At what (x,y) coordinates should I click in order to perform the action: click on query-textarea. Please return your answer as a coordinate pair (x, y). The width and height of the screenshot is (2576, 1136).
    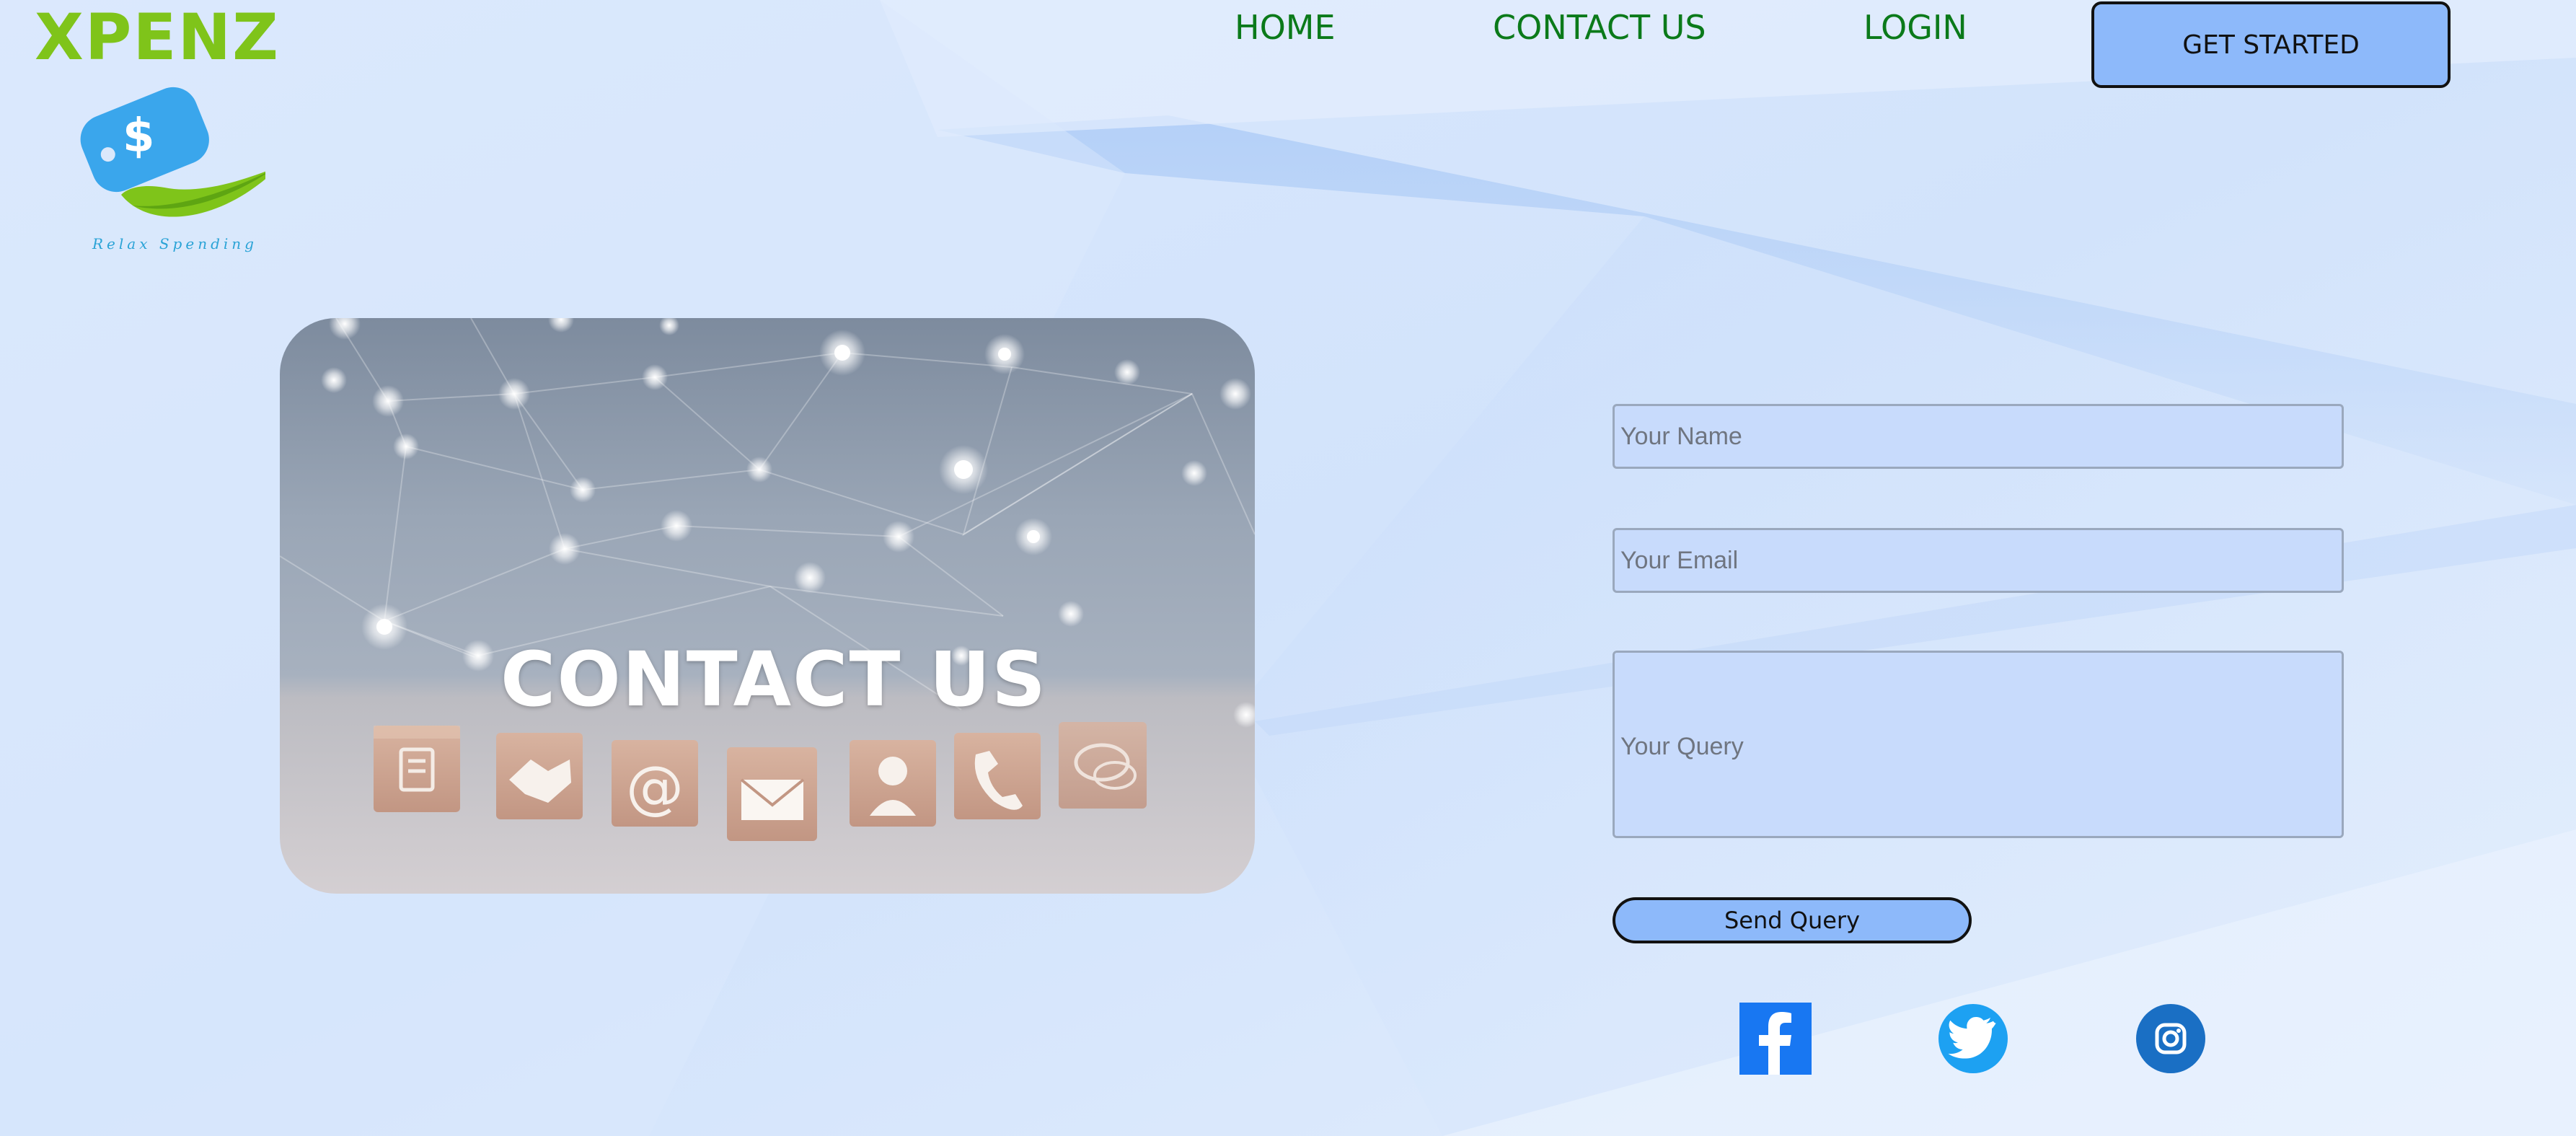
    Looking at the image, I should click on (1978, 745).